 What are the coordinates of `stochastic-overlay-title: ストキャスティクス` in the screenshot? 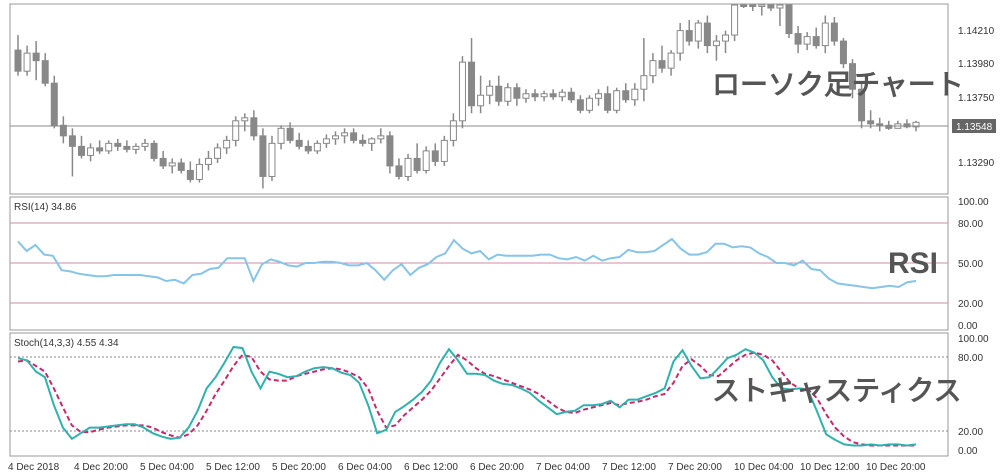 It's located at (836, 390).